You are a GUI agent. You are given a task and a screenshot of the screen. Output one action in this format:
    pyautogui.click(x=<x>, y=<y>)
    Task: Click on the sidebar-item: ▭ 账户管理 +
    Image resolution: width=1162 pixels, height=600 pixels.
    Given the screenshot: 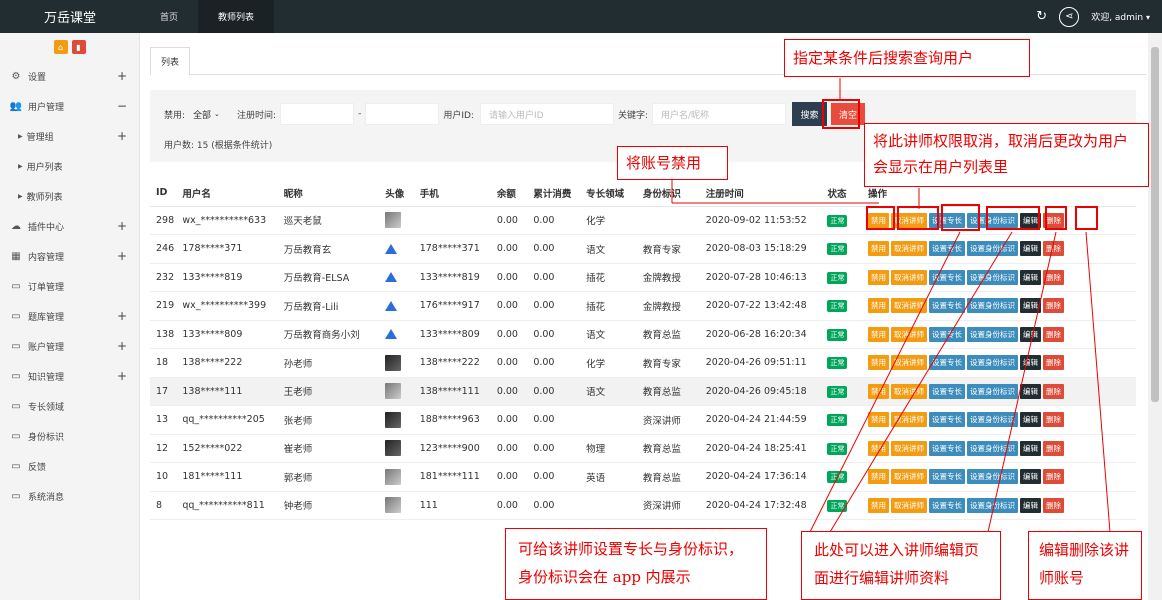 What is the action you would take?
    pyautogui.click(x=69, y=346)
    